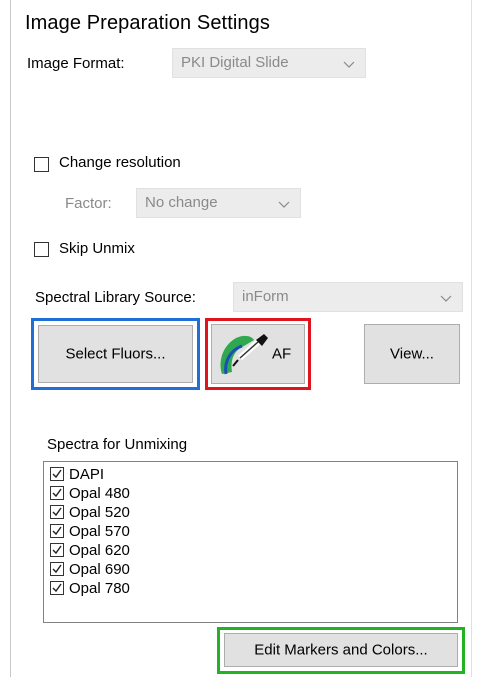  Describe the element at coordinates (87, 474) in the screenshot. I see `list-item-label: DAPI` at that location.